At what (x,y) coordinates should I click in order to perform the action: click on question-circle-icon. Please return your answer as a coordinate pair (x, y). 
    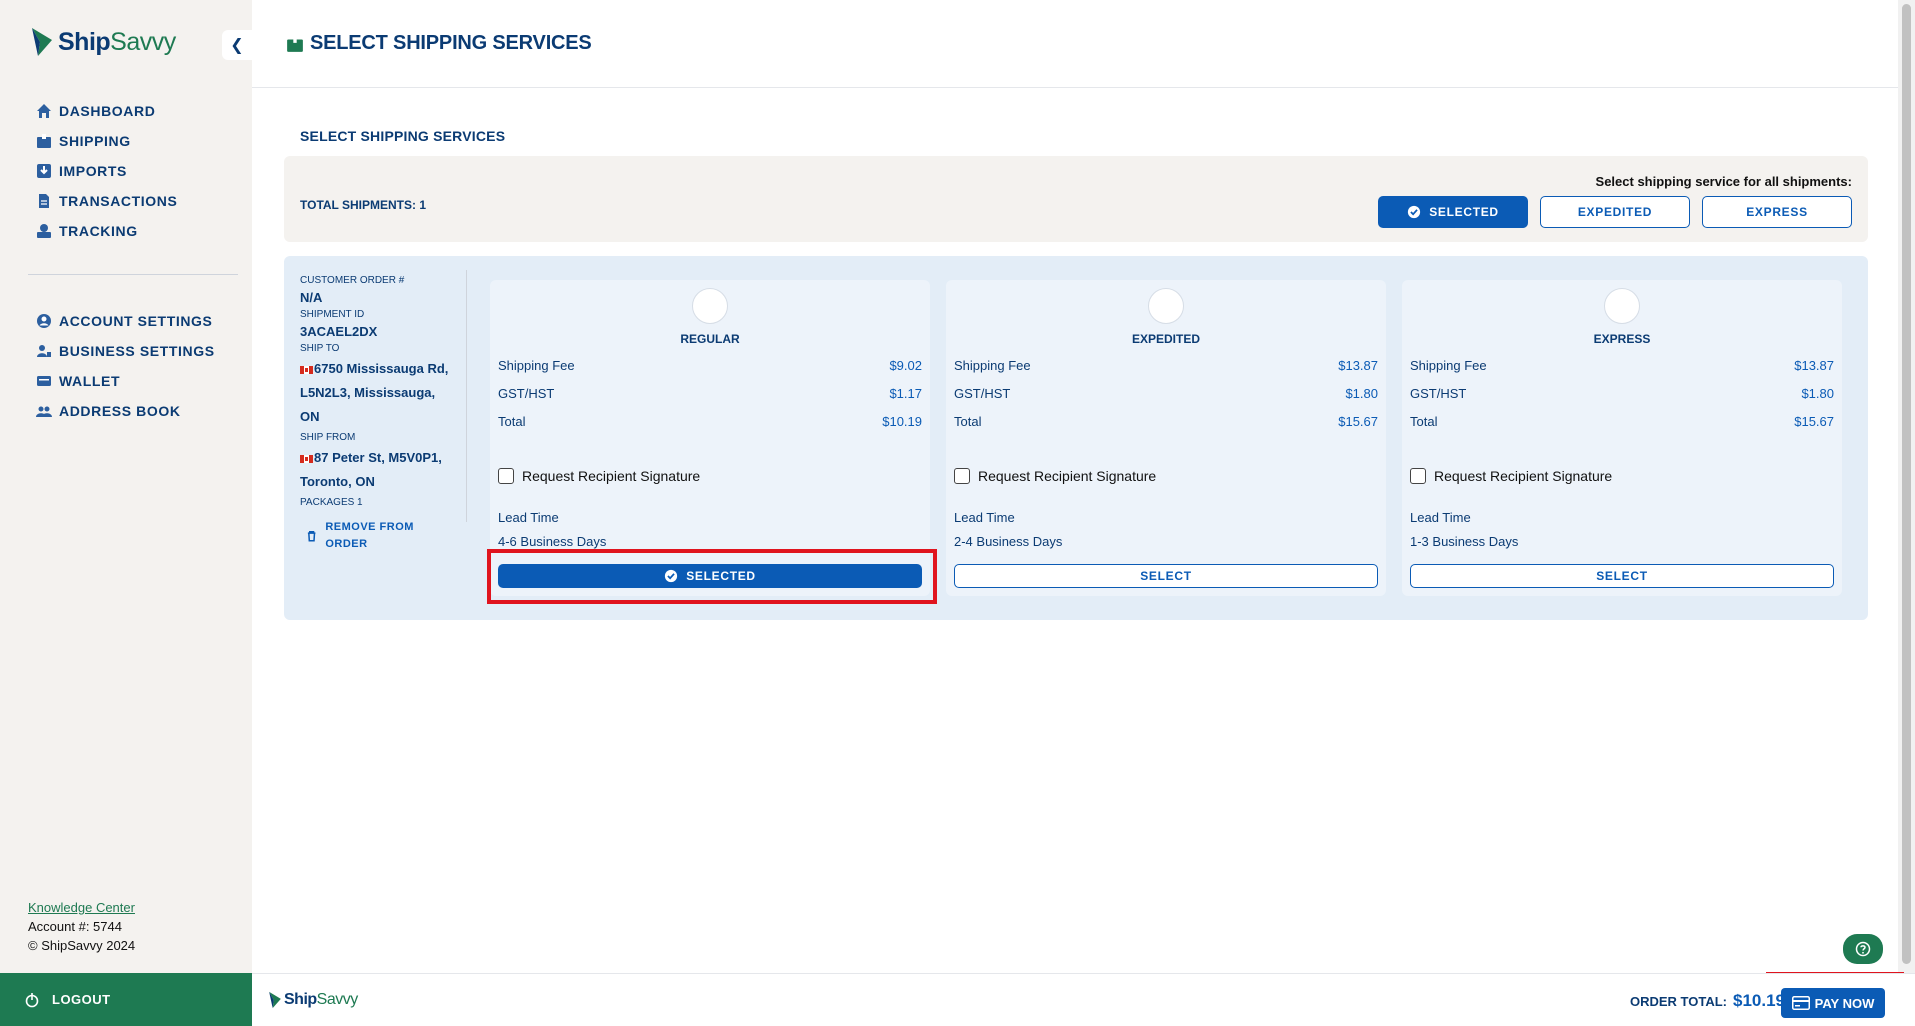
    Looking at the image, I should click on (1863, 949).